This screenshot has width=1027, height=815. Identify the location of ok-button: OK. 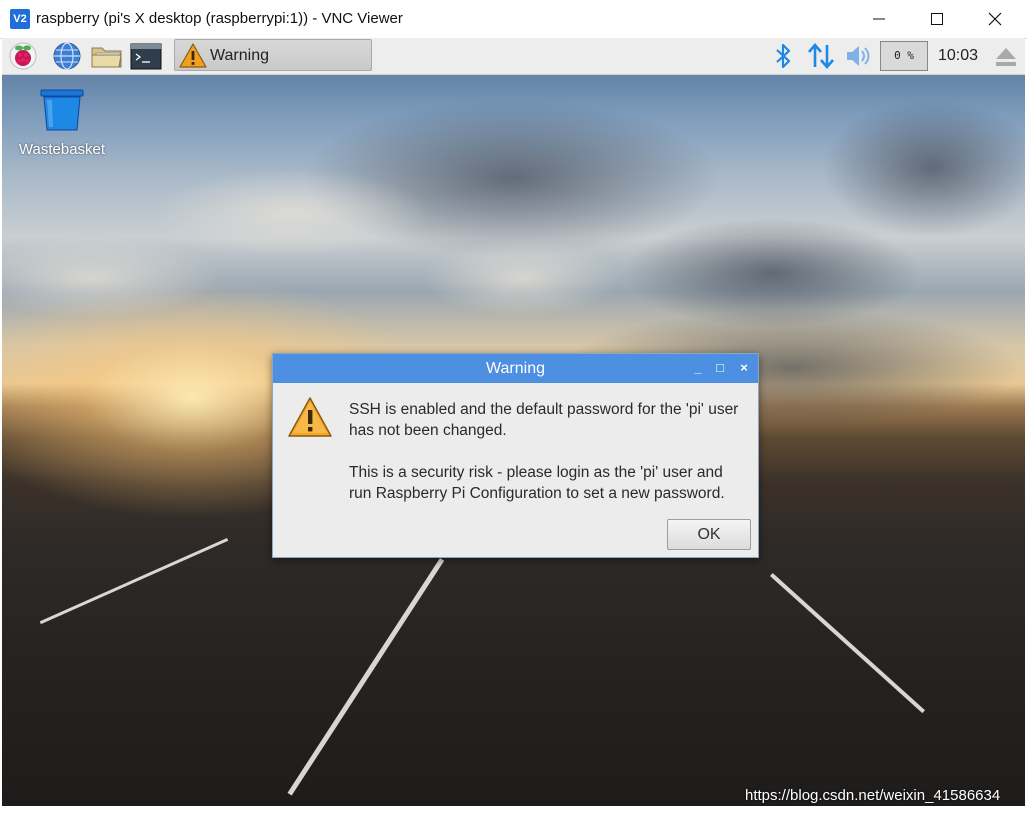
(709, 534).